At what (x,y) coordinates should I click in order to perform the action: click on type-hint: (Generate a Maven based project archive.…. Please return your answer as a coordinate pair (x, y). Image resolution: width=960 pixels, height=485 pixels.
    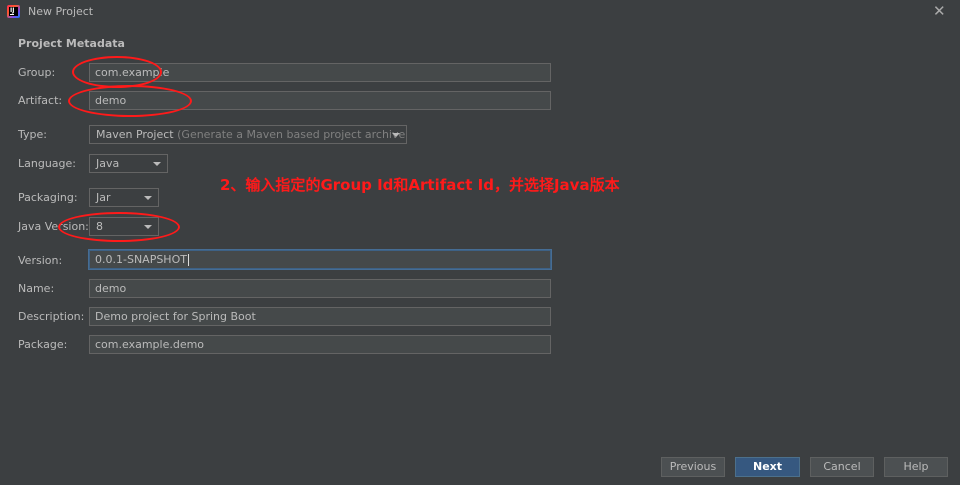
    Looking at the image, I should click on (292, 134).